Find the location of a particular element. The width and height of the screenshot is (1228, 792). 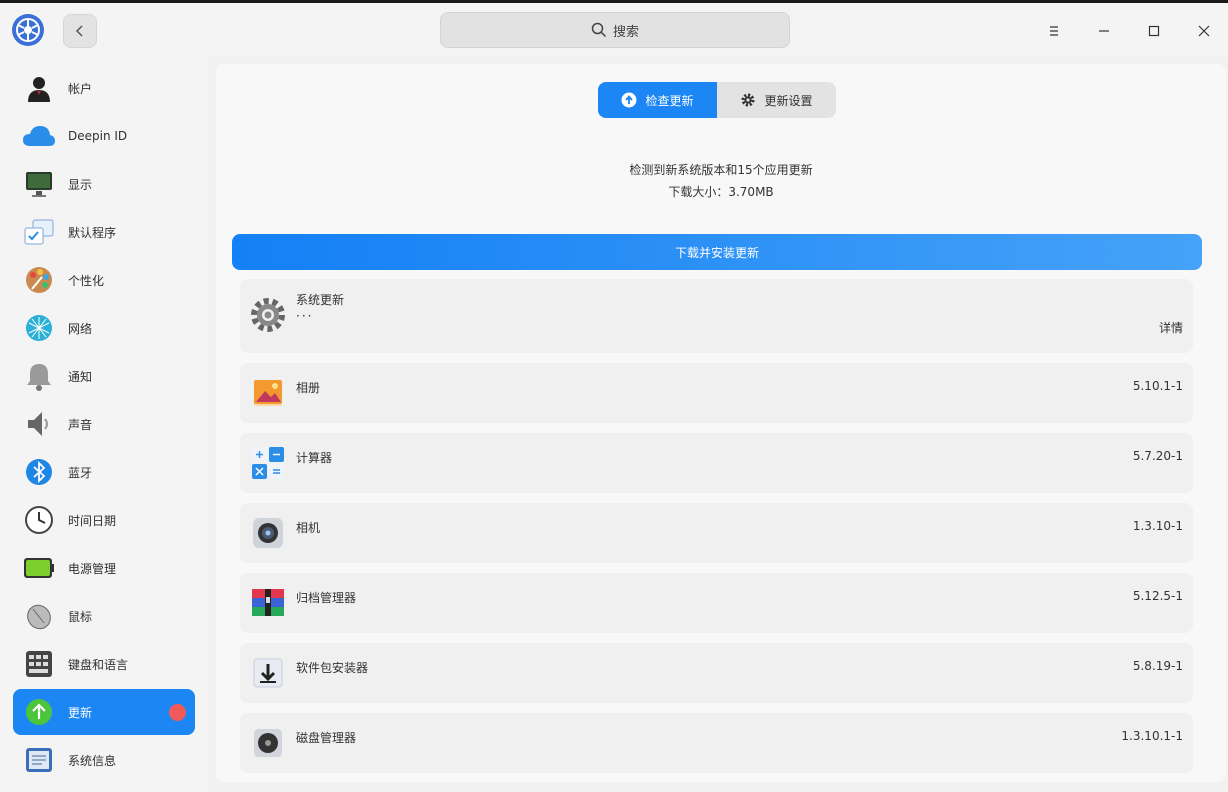

tab-label: 检查更新 is located at coordinates (669, 100).